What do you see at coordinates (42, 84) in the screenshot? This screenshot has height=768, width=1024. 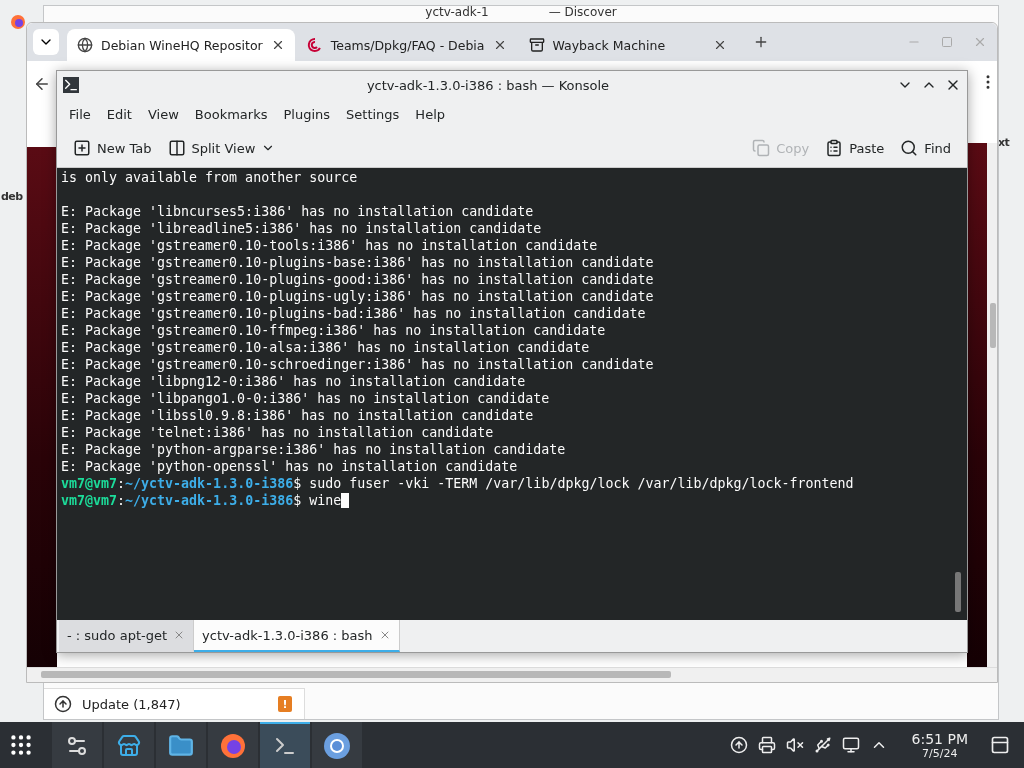 I see `back-icon` at bounding box center [42, 84].